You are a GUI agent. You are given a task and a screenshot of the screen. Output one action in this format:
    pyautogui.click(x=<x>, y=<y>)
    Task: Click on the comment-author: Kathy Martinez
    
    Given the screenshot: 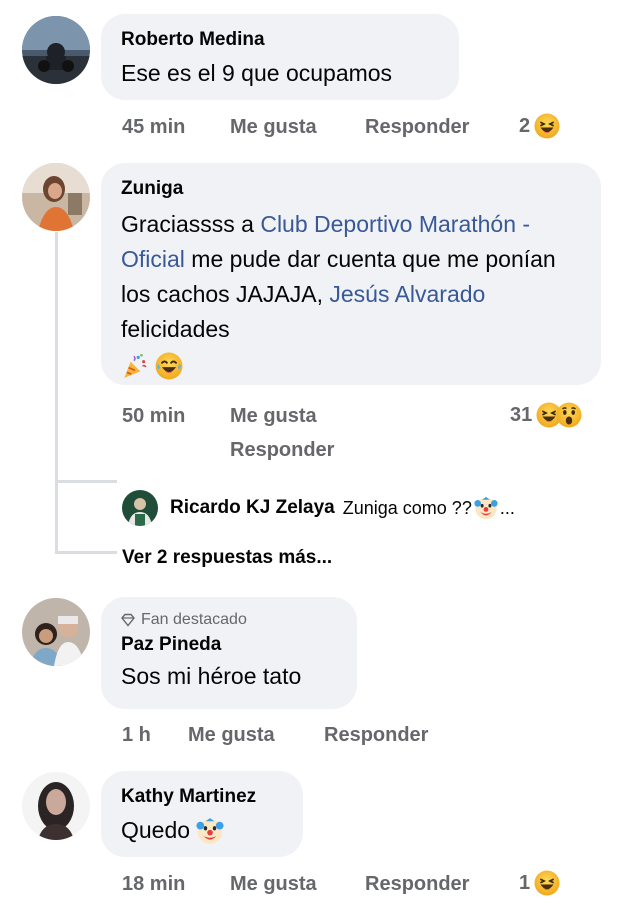 What is the action you would take?
    pyautogui.click(x=202, y=797)
    